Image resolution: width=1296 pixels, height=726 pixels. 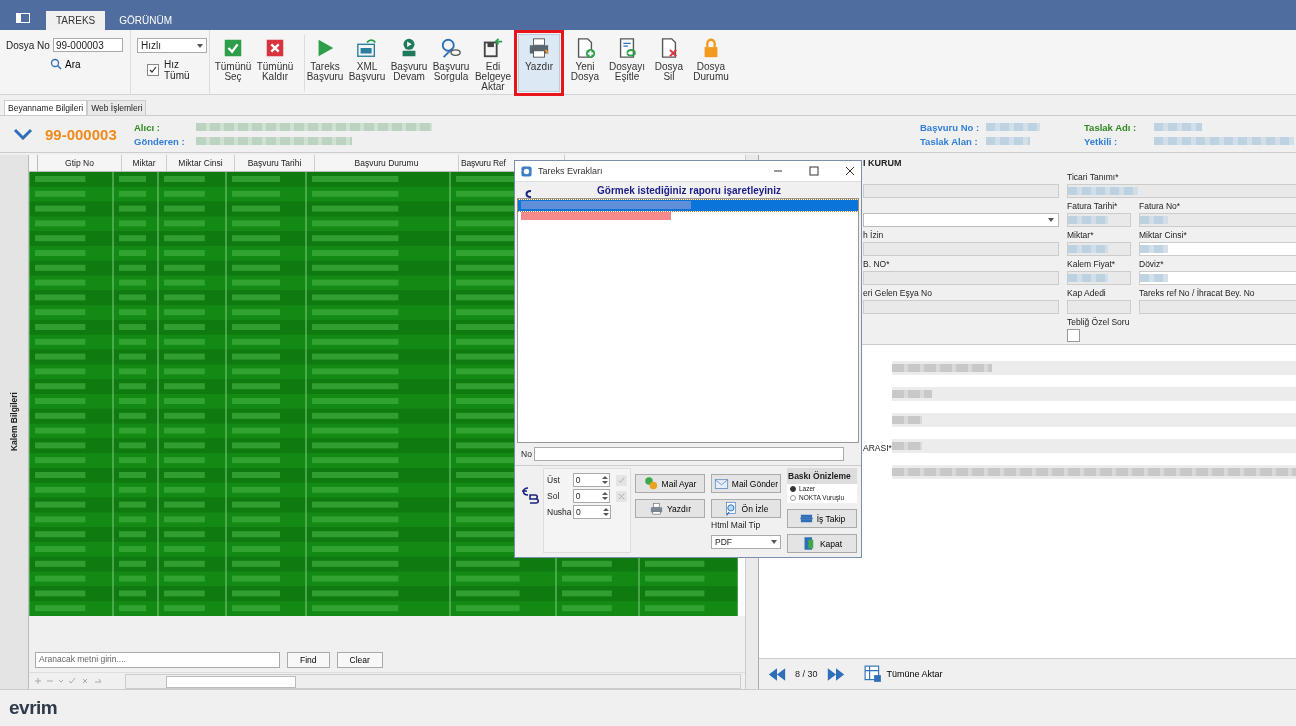 What do you see at coordinates (835, 674) in the screenshot?
I see `next-icon` at bounding box center [835, 674].